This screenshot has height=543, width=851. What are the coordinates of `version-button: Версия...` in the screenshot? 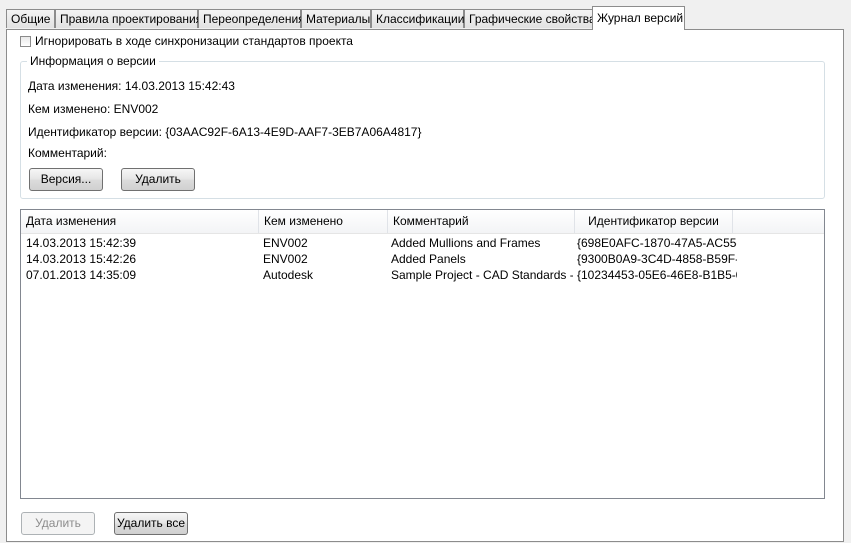 It's located at (66, 179).